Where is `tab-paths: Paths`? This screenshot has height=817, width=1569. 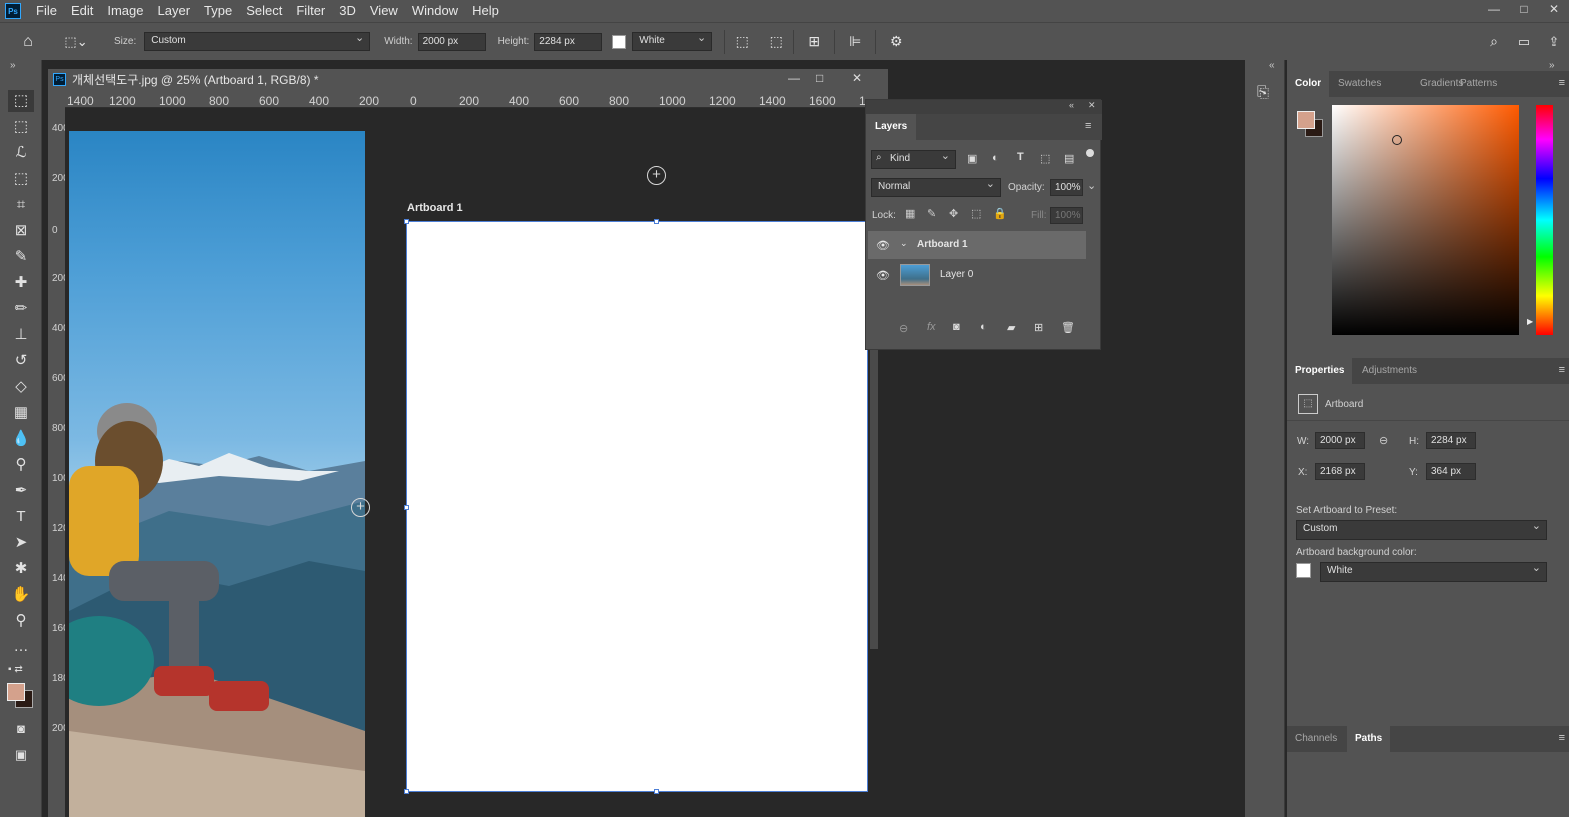 tab-paths: Paths is located at coordinates (1369, 739).